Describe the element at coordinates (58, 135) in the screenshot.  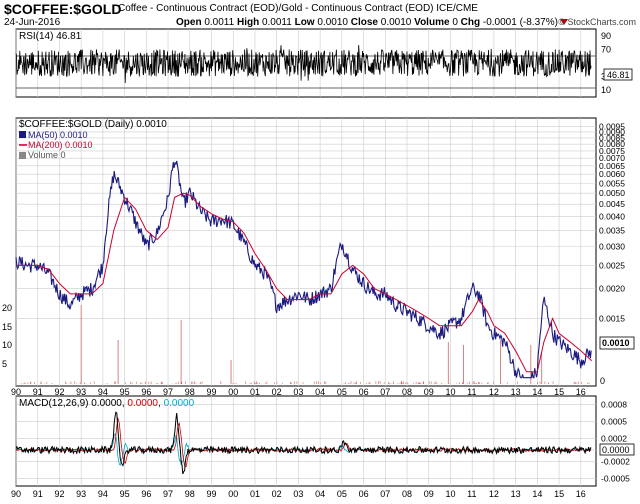
I see `legend-ma50: MA(50) 0.0010` at that location.